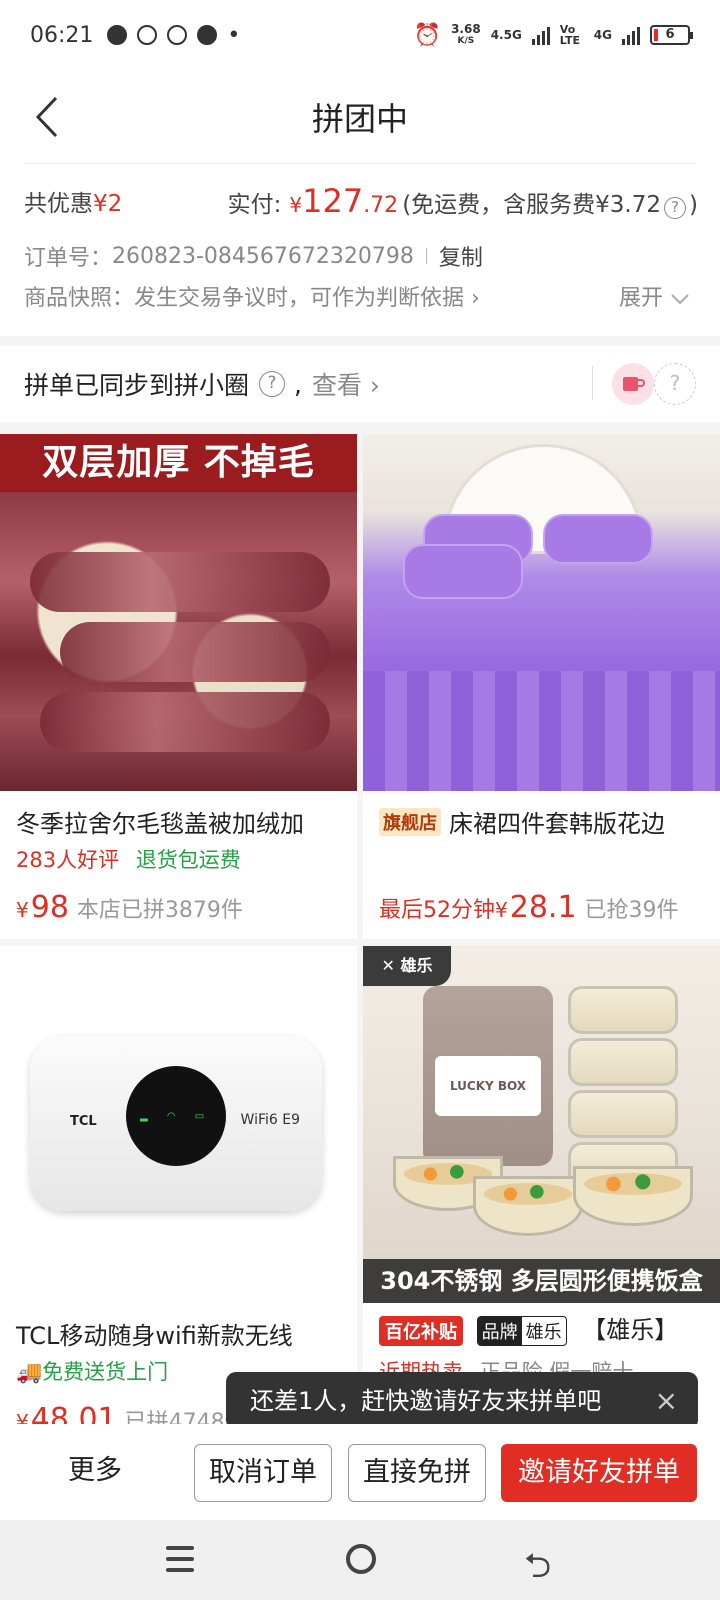 The height and width of the screenshot is (1600, 720). I want to click on facebook-icon, so click(207, 35).